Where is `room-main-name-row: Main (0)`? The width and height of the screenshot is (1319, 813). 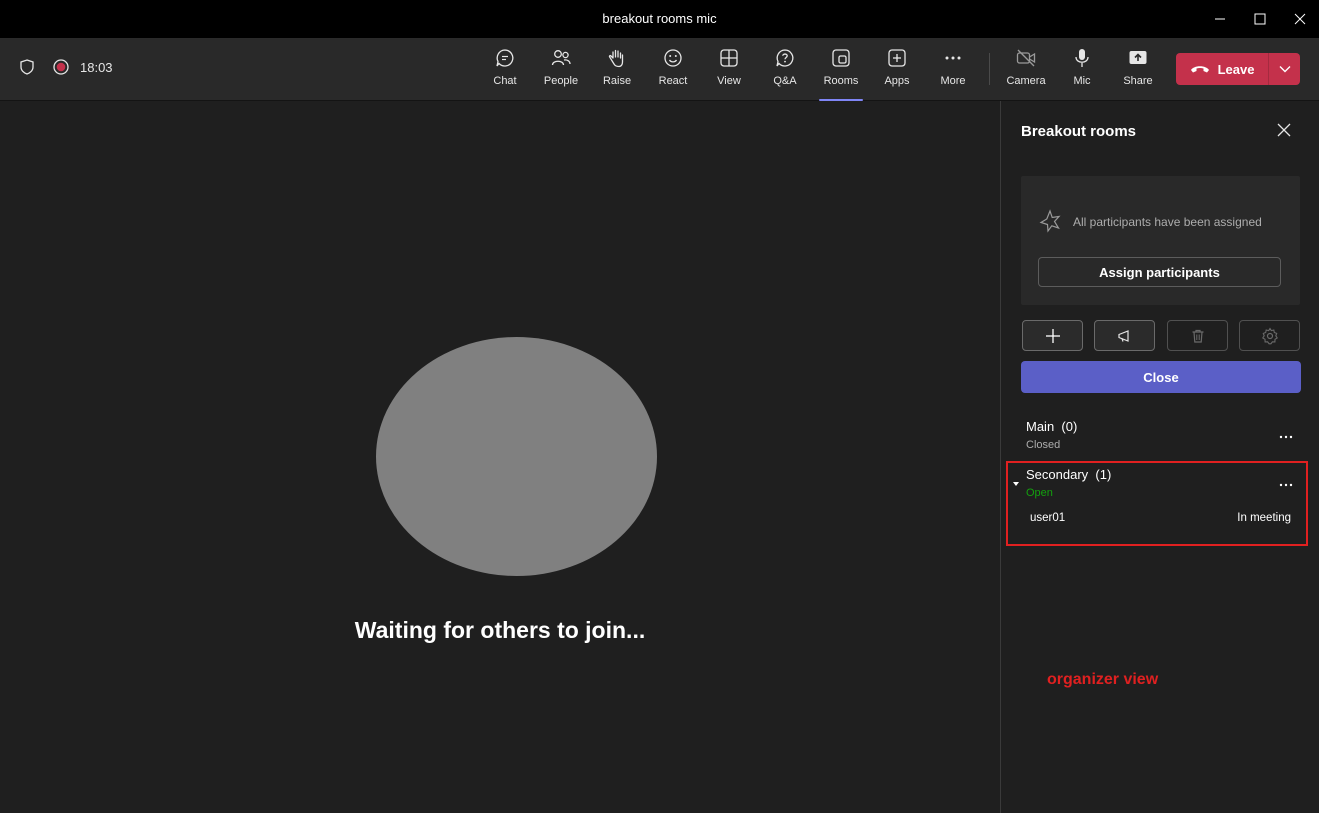
room-main-name-row: Main (0) is located at coordinates (1051, 426).